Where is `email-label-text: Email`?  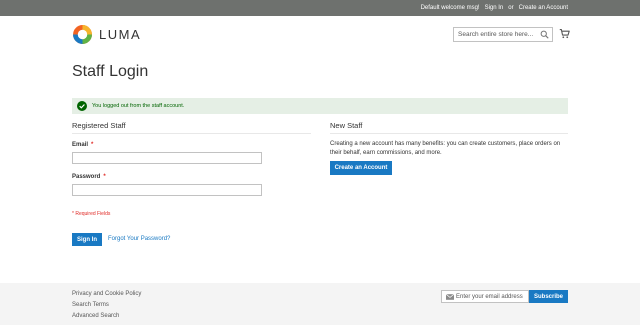
email-label-text: Email is located at coordinates (80, 145).